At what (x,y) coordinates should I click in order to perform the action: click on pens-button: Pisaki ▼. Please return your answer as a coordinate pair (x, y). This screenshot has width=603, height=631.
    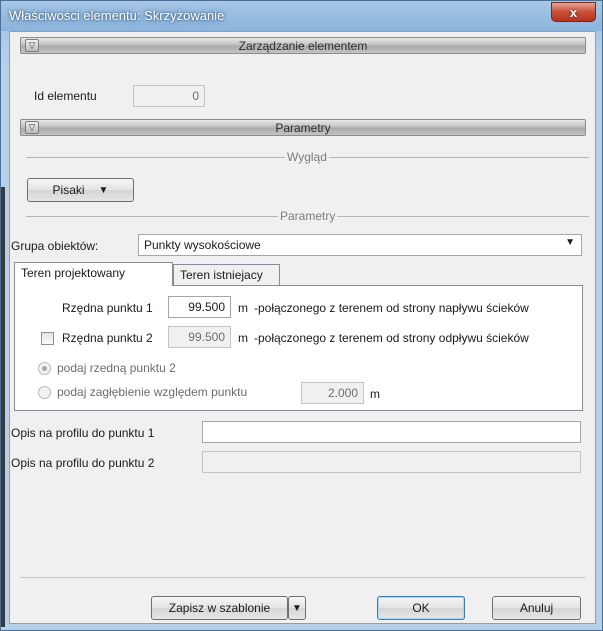
    Looking at the image, I should click on (80, 190).